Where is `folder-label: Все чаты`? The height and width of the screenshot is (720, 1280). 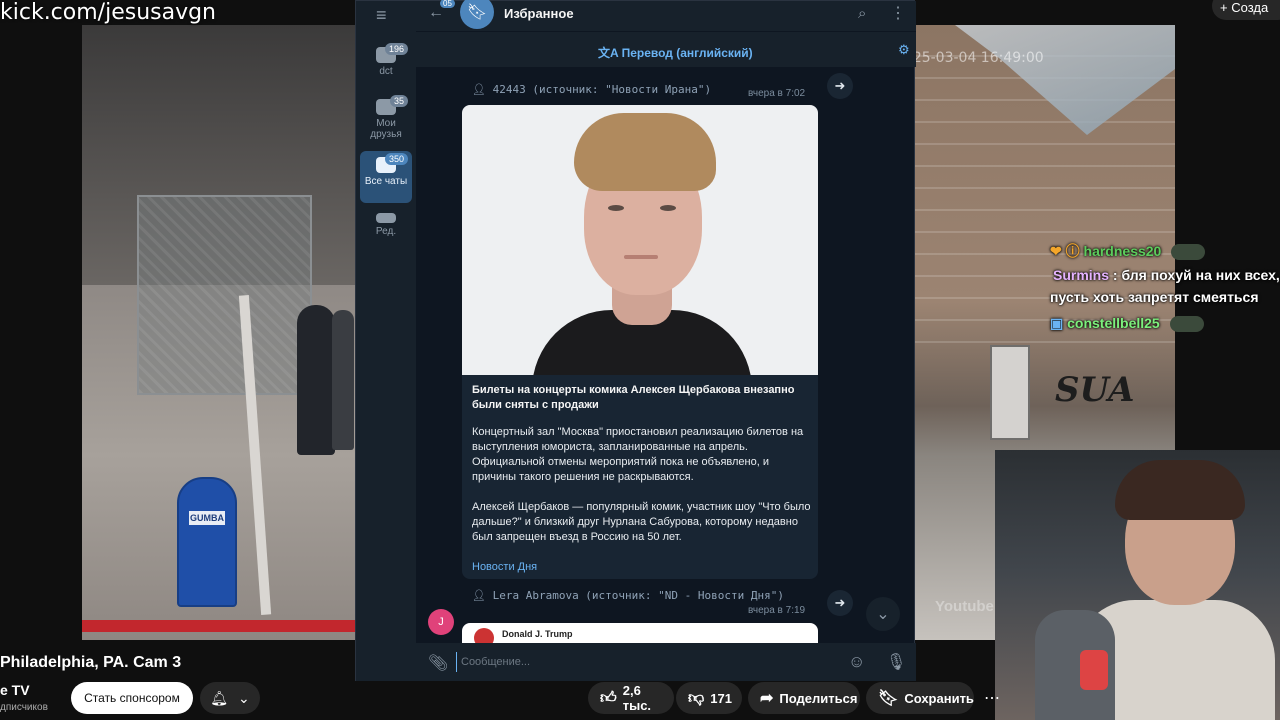 folder-label: Все чаты is located at coordinates (386, 181).